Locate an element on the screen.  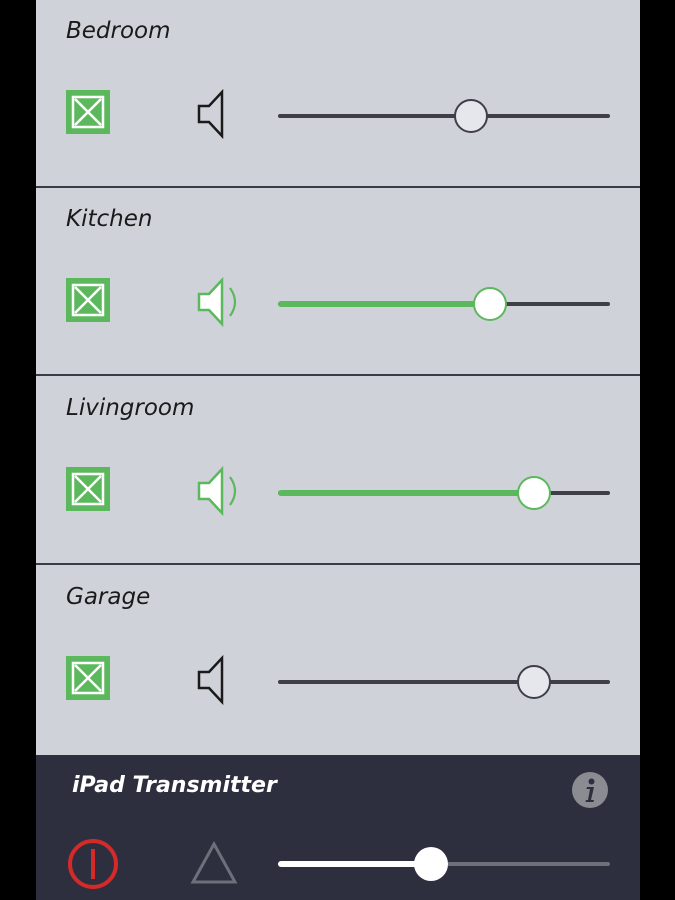
room-title: Kitchen is located at coordinates (109, 219).